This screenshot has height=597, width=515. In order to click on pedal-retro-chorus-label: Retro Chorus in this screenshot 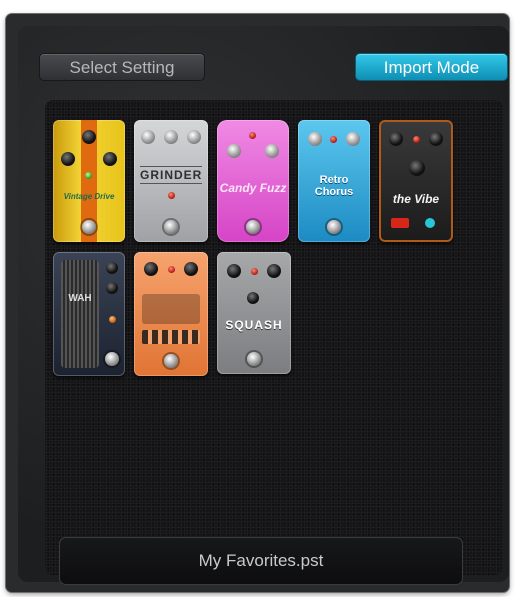, I will do `click(334, 186)`.